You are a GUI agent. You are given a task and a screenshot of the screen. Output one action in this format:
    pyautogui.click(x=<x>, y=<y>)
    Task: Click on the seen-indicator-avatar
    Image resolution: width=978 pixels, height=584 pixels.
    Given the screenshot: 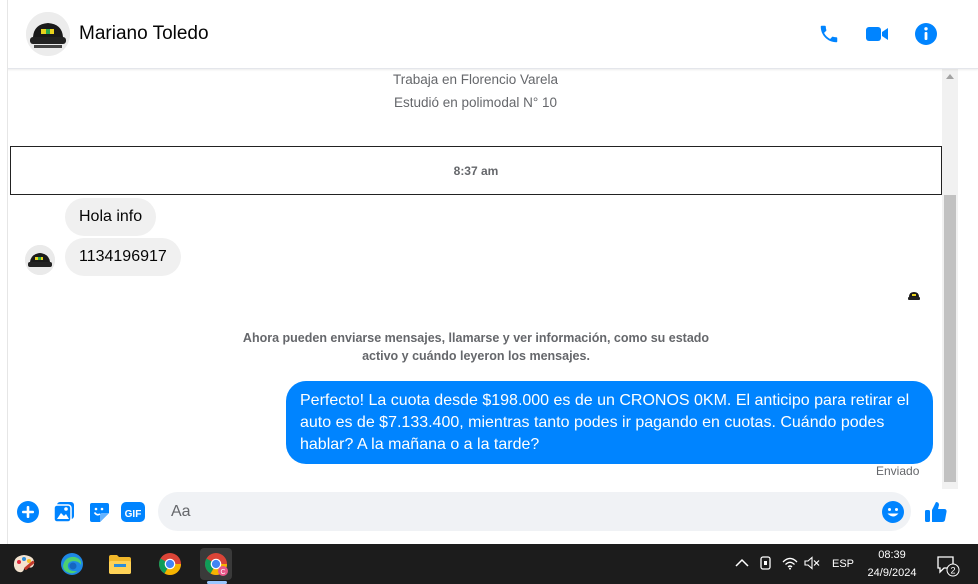 What is the action you would take?
    pyautogui.click(x=914, y=296)
    